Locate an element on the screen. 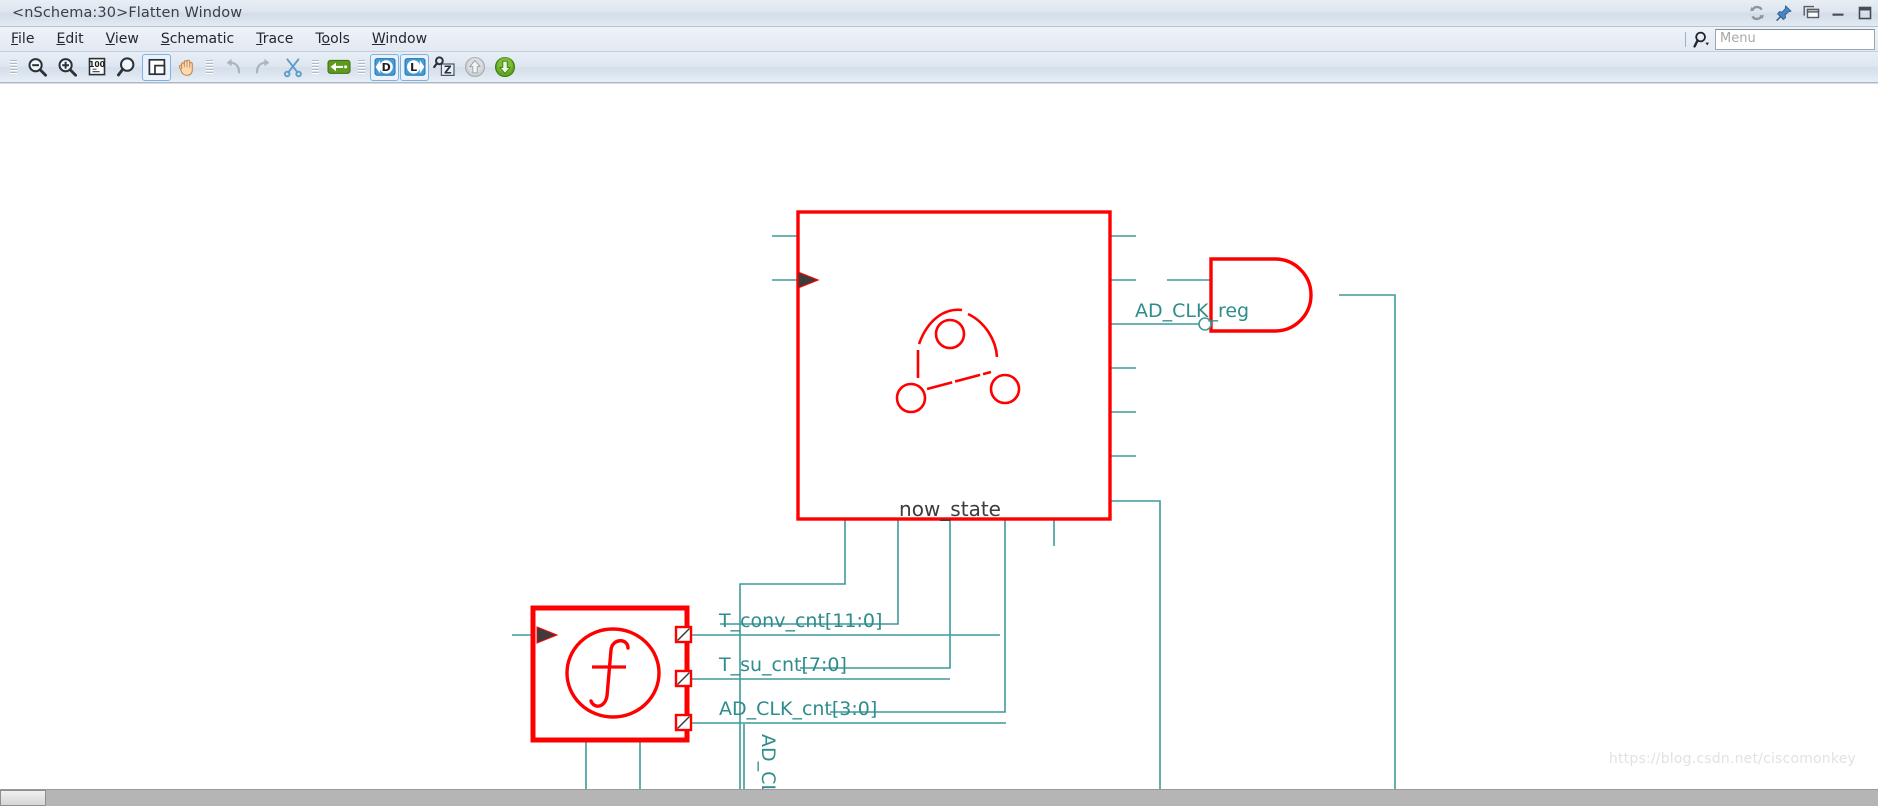 This screenshot has width=1878, height=806. back-button is located at coordinates (338, 67).